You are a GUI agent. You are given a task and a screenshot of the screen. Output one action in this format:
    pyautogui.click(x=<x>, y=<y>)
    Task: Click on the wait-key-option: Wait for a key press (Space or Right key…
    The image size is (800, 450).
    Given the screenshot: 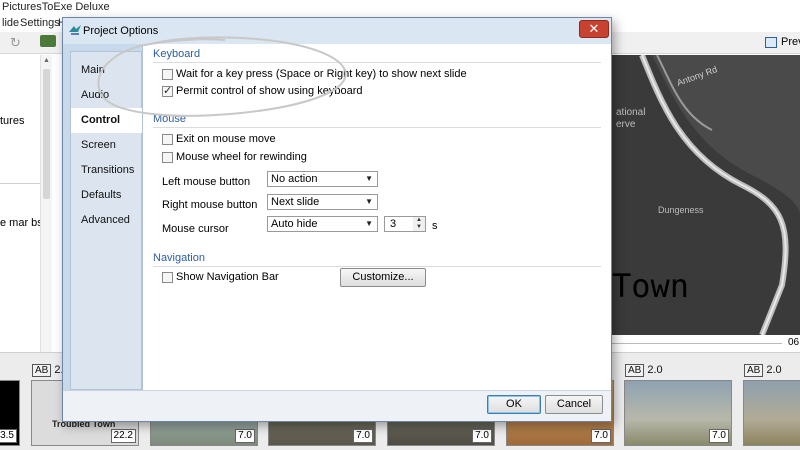 What is the action you would take?
    pyautogui.click(x=314, y=74)
    